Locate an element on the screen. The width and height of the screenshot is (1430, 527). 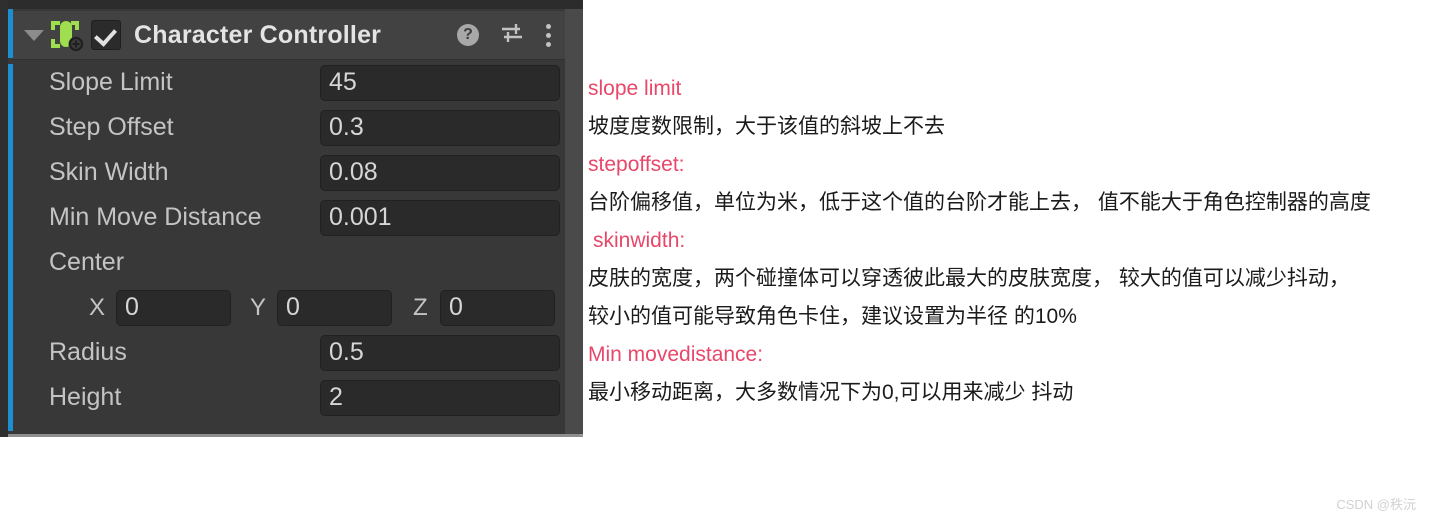
panel-top-band is located at coordinates (291, 4).